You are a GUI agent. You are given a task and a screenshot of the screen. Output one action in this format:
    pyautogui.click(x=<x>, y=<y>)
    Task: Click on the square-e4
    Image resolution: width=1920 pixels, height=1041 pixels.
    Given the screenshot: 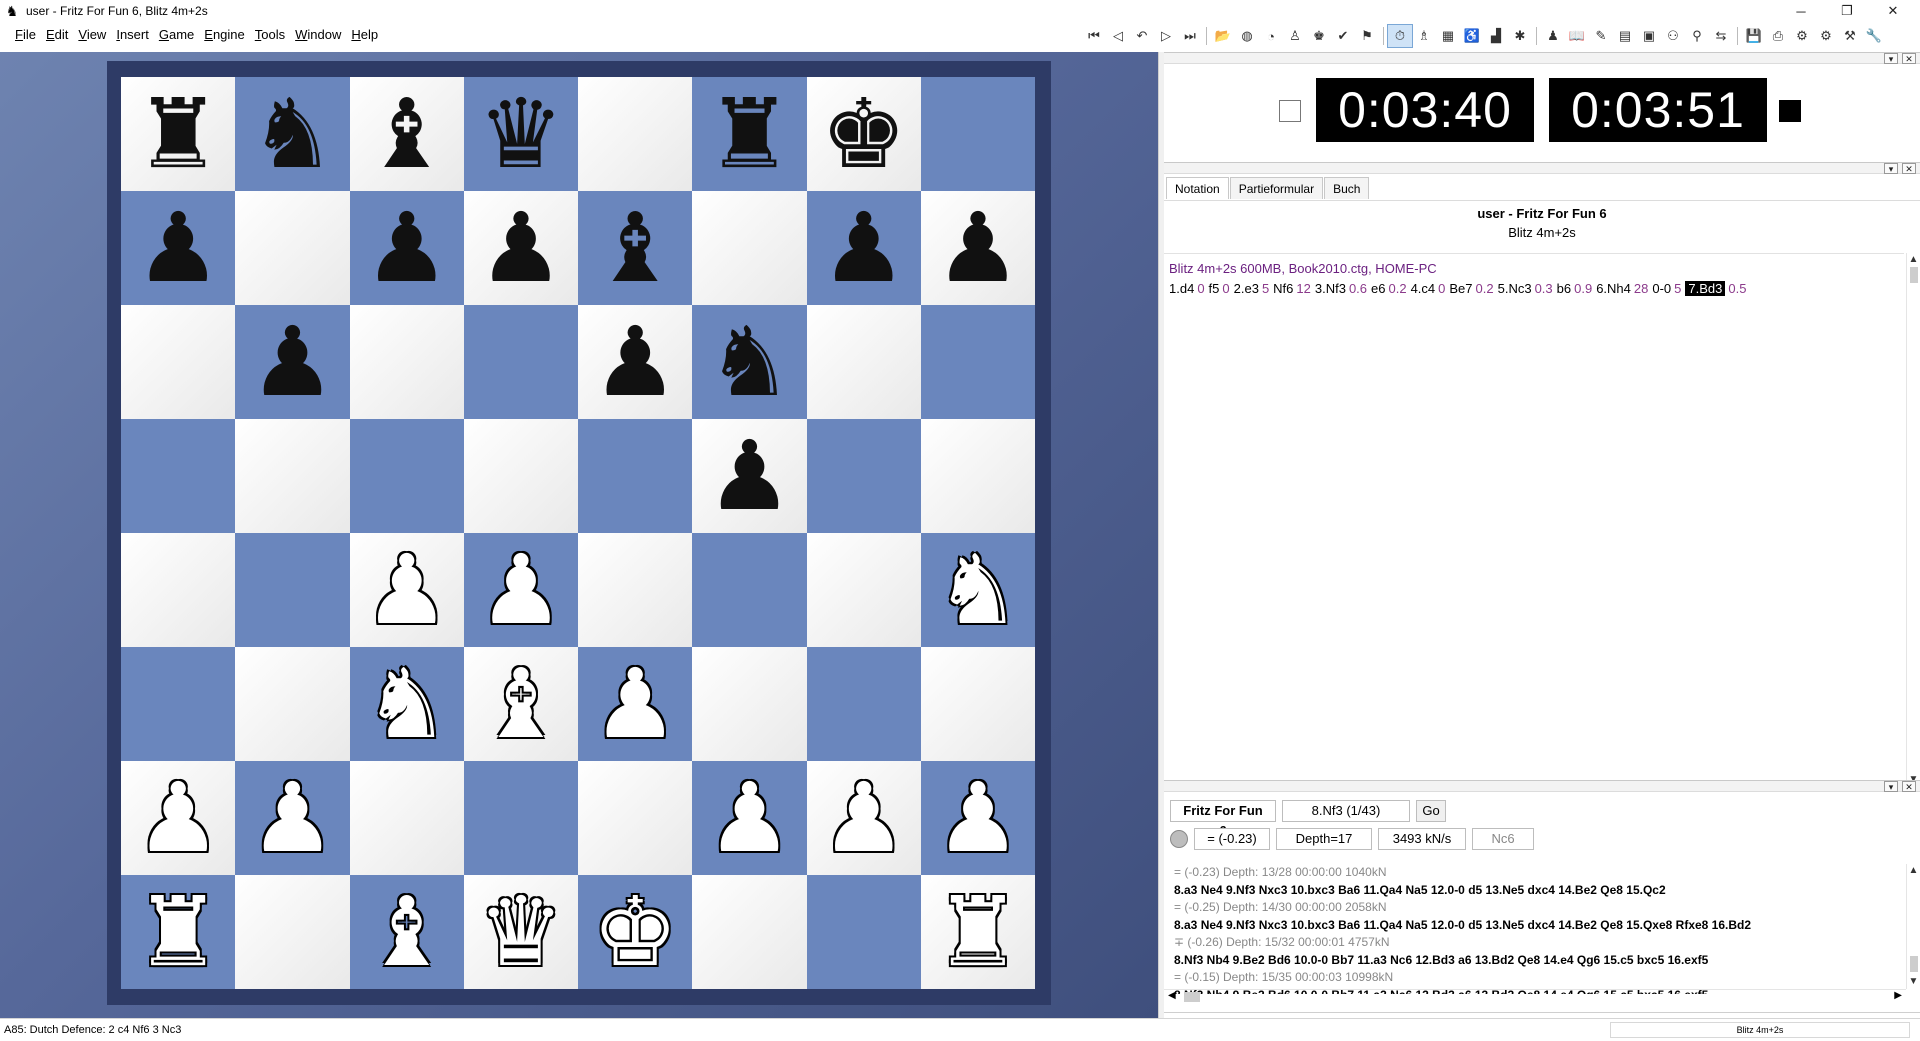 What is the action you would take?
    pyautogui.click(x=635, y=590)
    